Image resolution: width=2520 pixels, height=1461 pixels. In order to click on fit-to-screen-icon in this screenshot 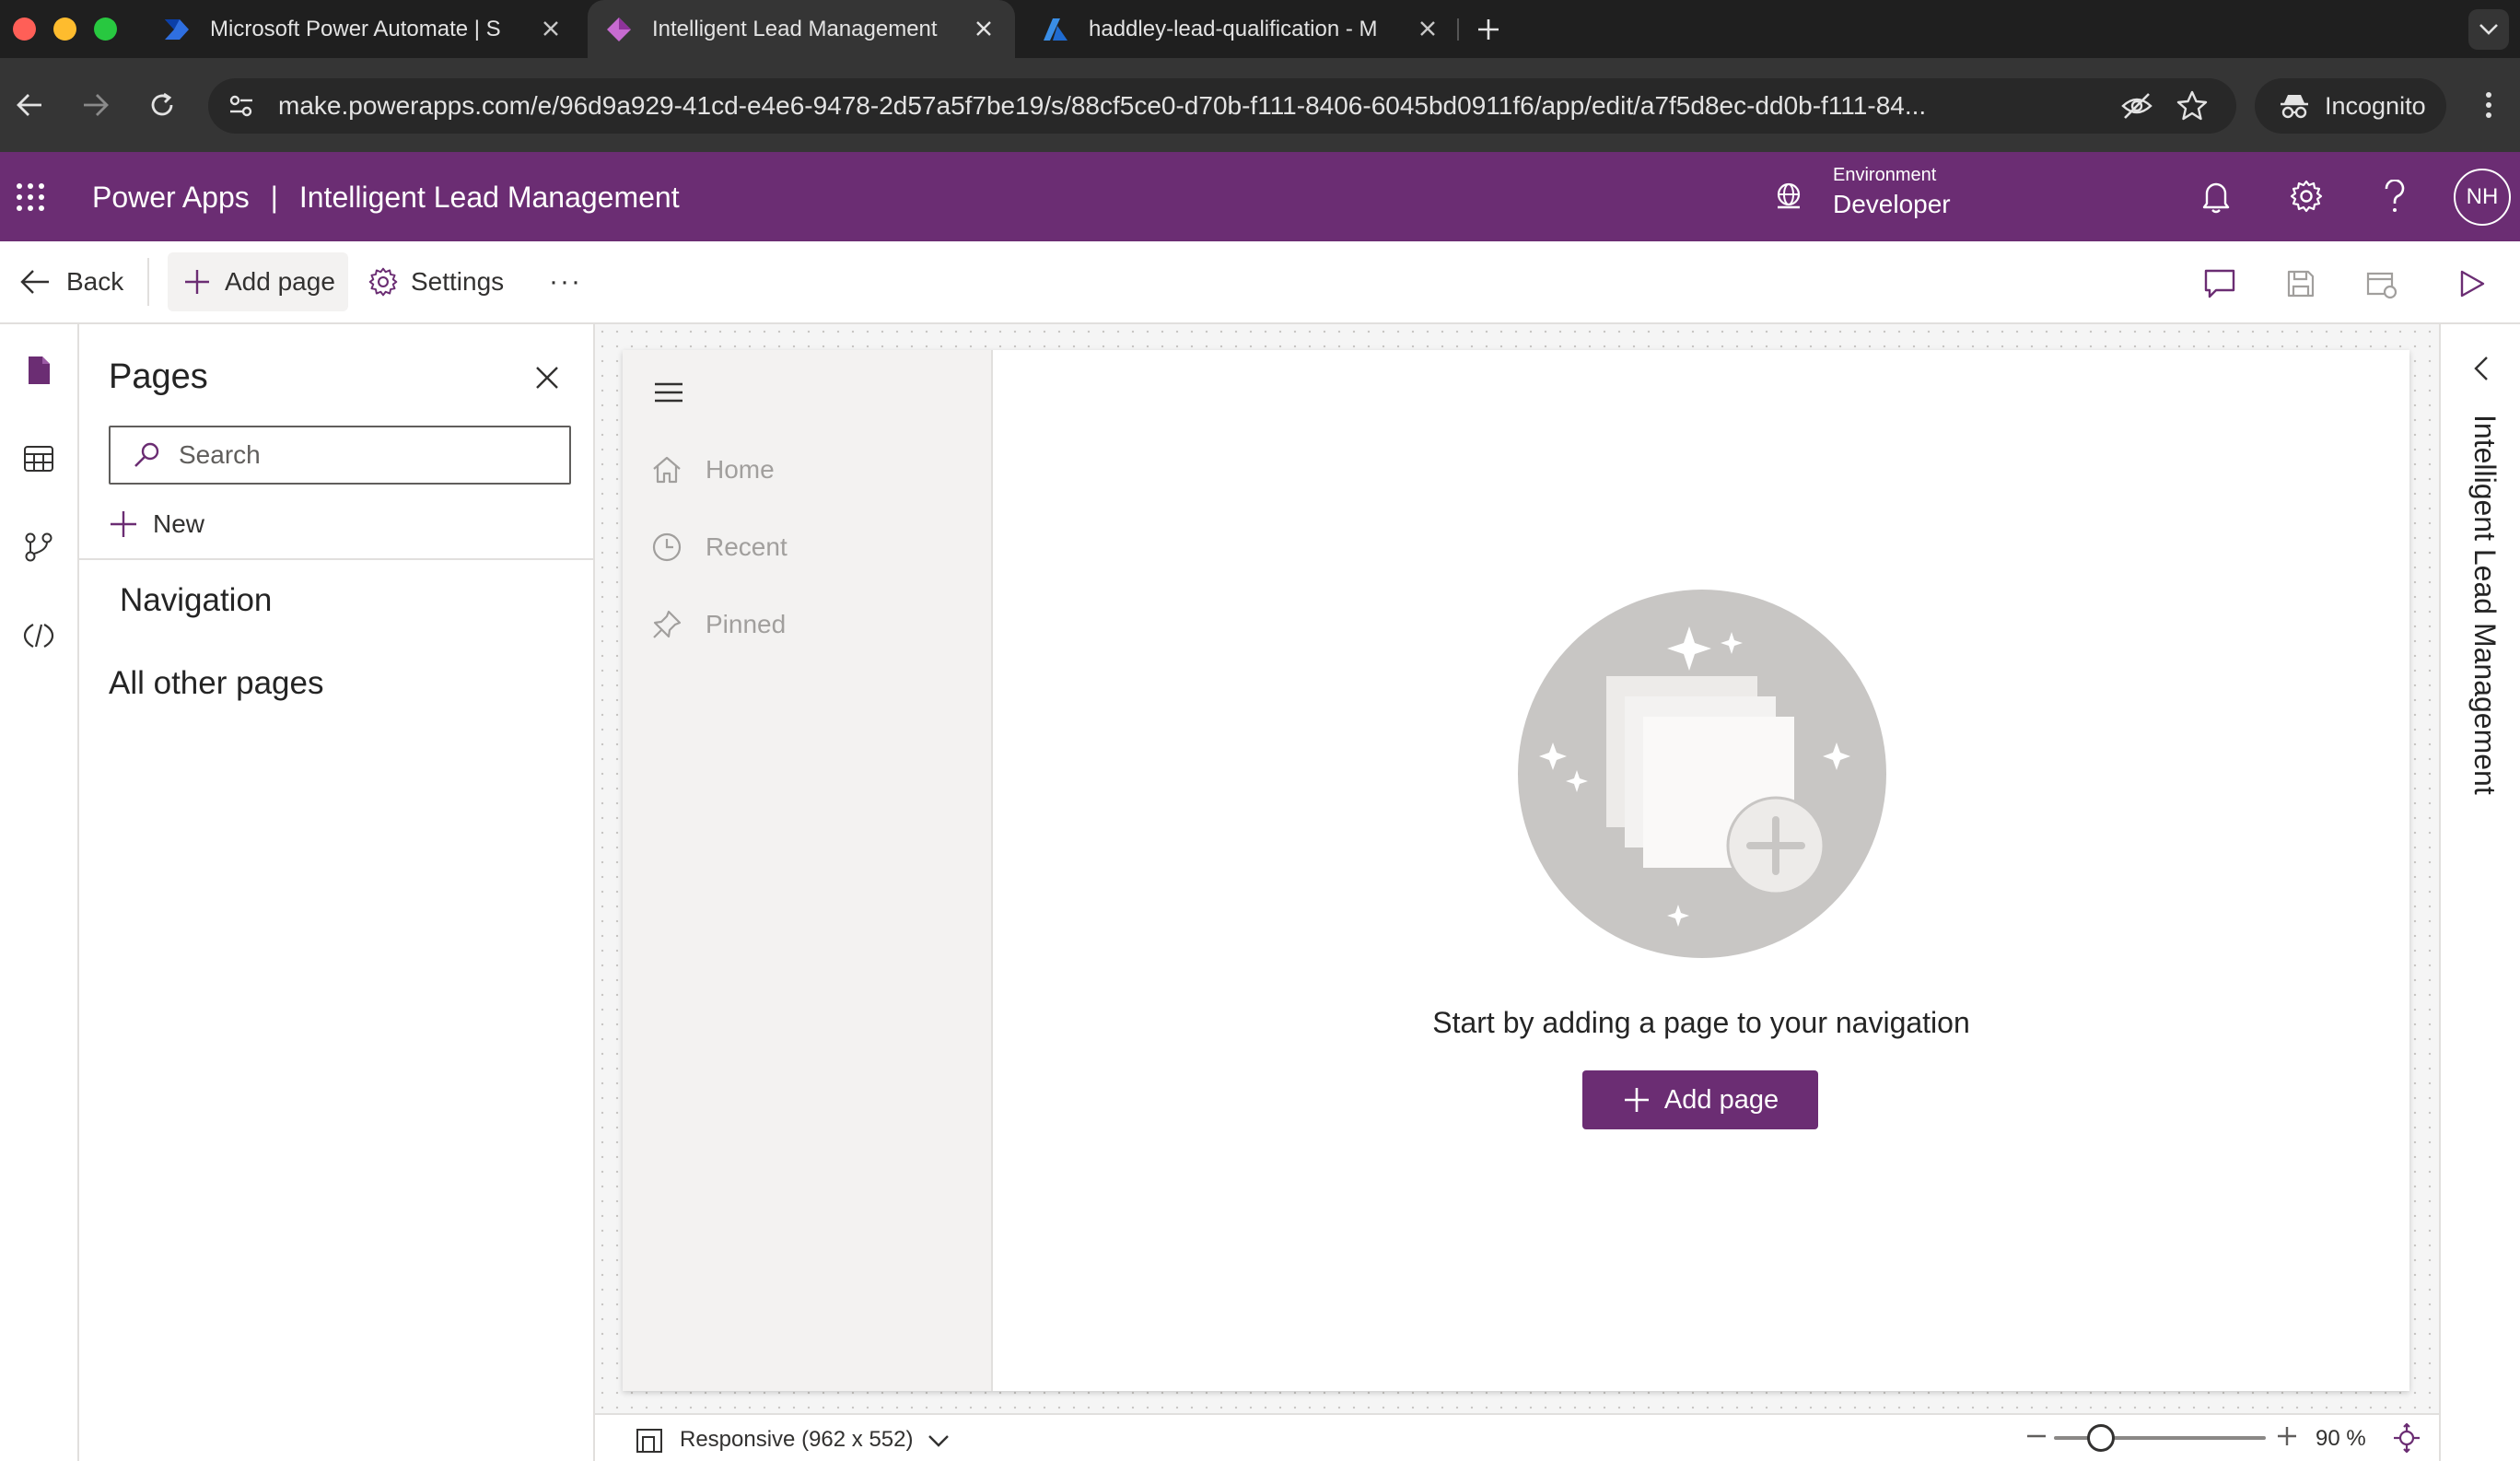, I will do `click(2406, 1438)`.